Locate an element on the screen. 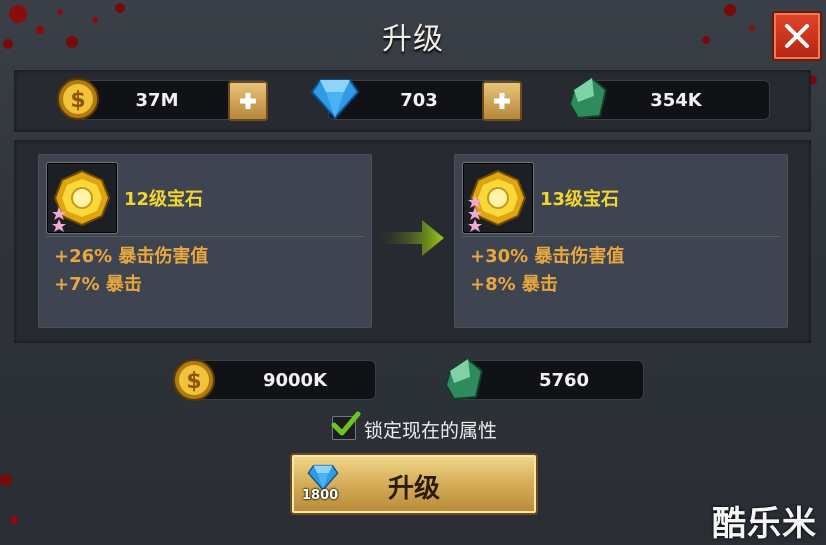 The width and height of the screenshot is (826, 545). upgrade-button-label: 升级 is located at coordinates (413, 489).